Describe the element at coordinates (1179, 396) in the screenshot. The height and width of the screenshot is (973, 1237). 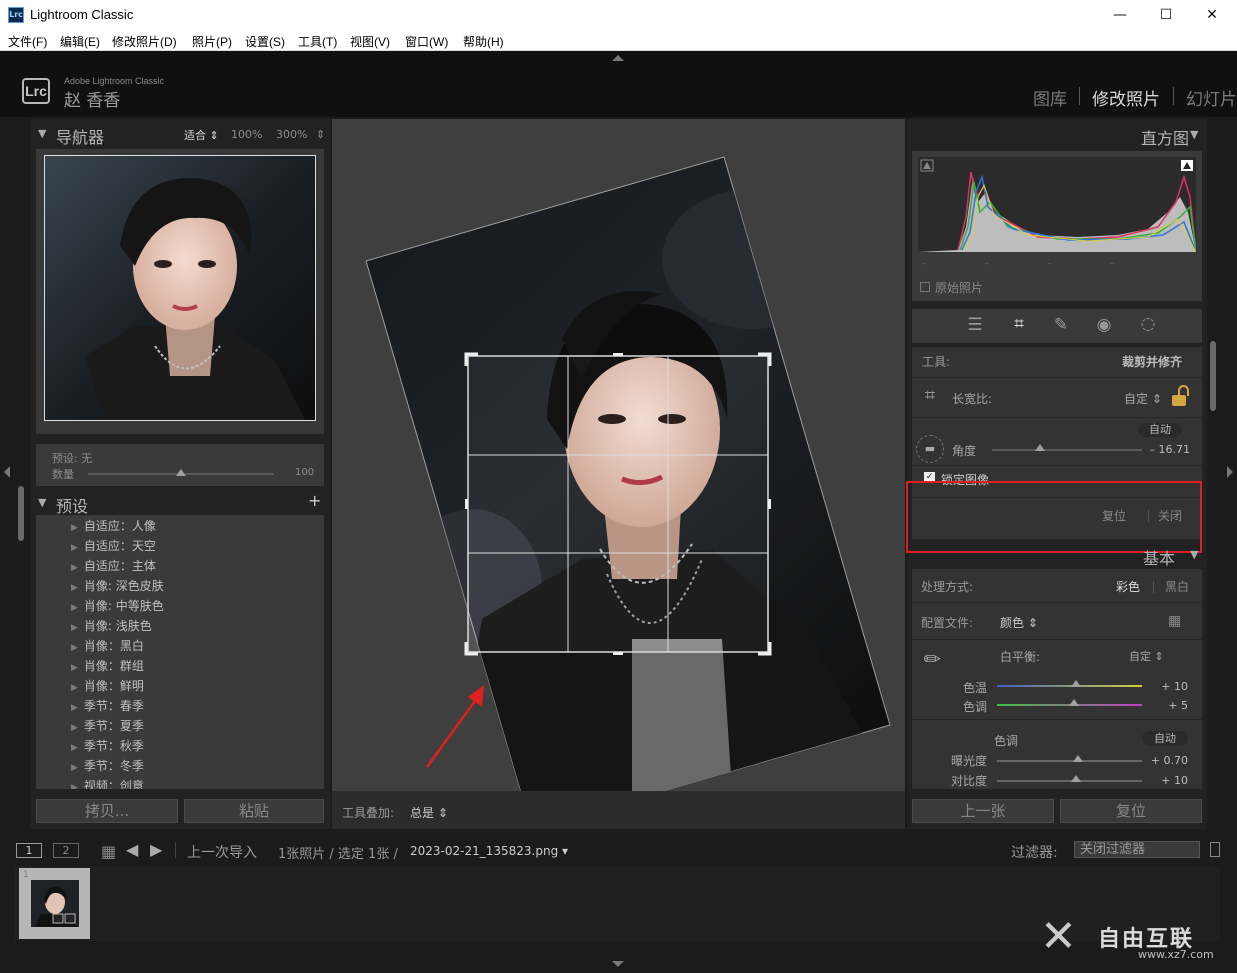
I see `lock-open-icon` at that location.